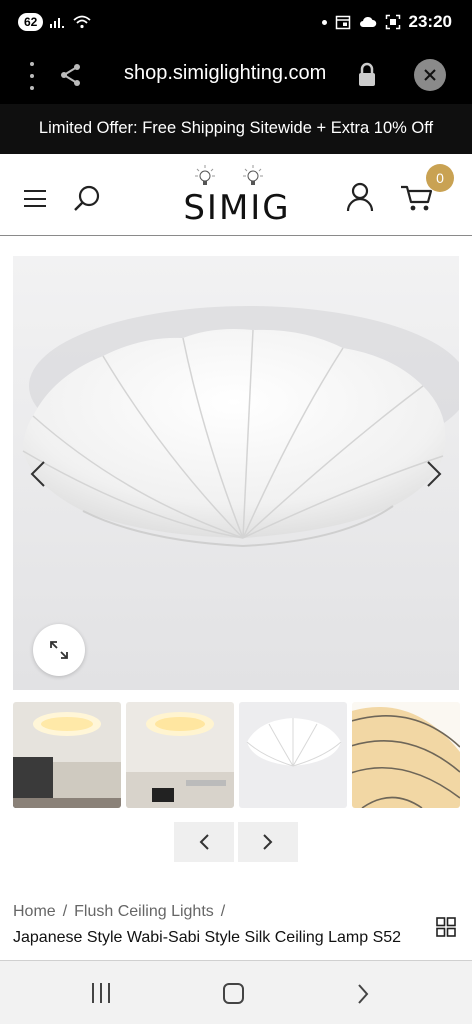 This screenshot has height=1024, width=472. What do you see at coordinates (360, 197) in the screenshot?
I see `account-icon` at bounding box center [360, 197].